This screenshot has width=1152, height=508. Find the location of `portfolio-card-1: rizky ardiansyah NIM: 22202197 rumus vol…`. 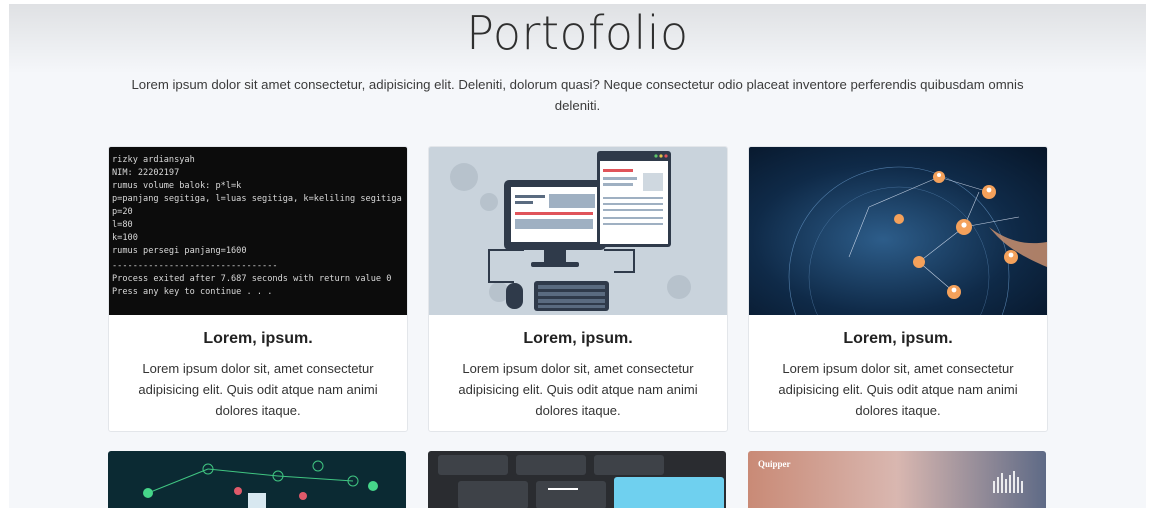

portfolio-card-1: rizky ardiansyah NIM: 22202197 rumus vol… is located at coordinates (258, 289).